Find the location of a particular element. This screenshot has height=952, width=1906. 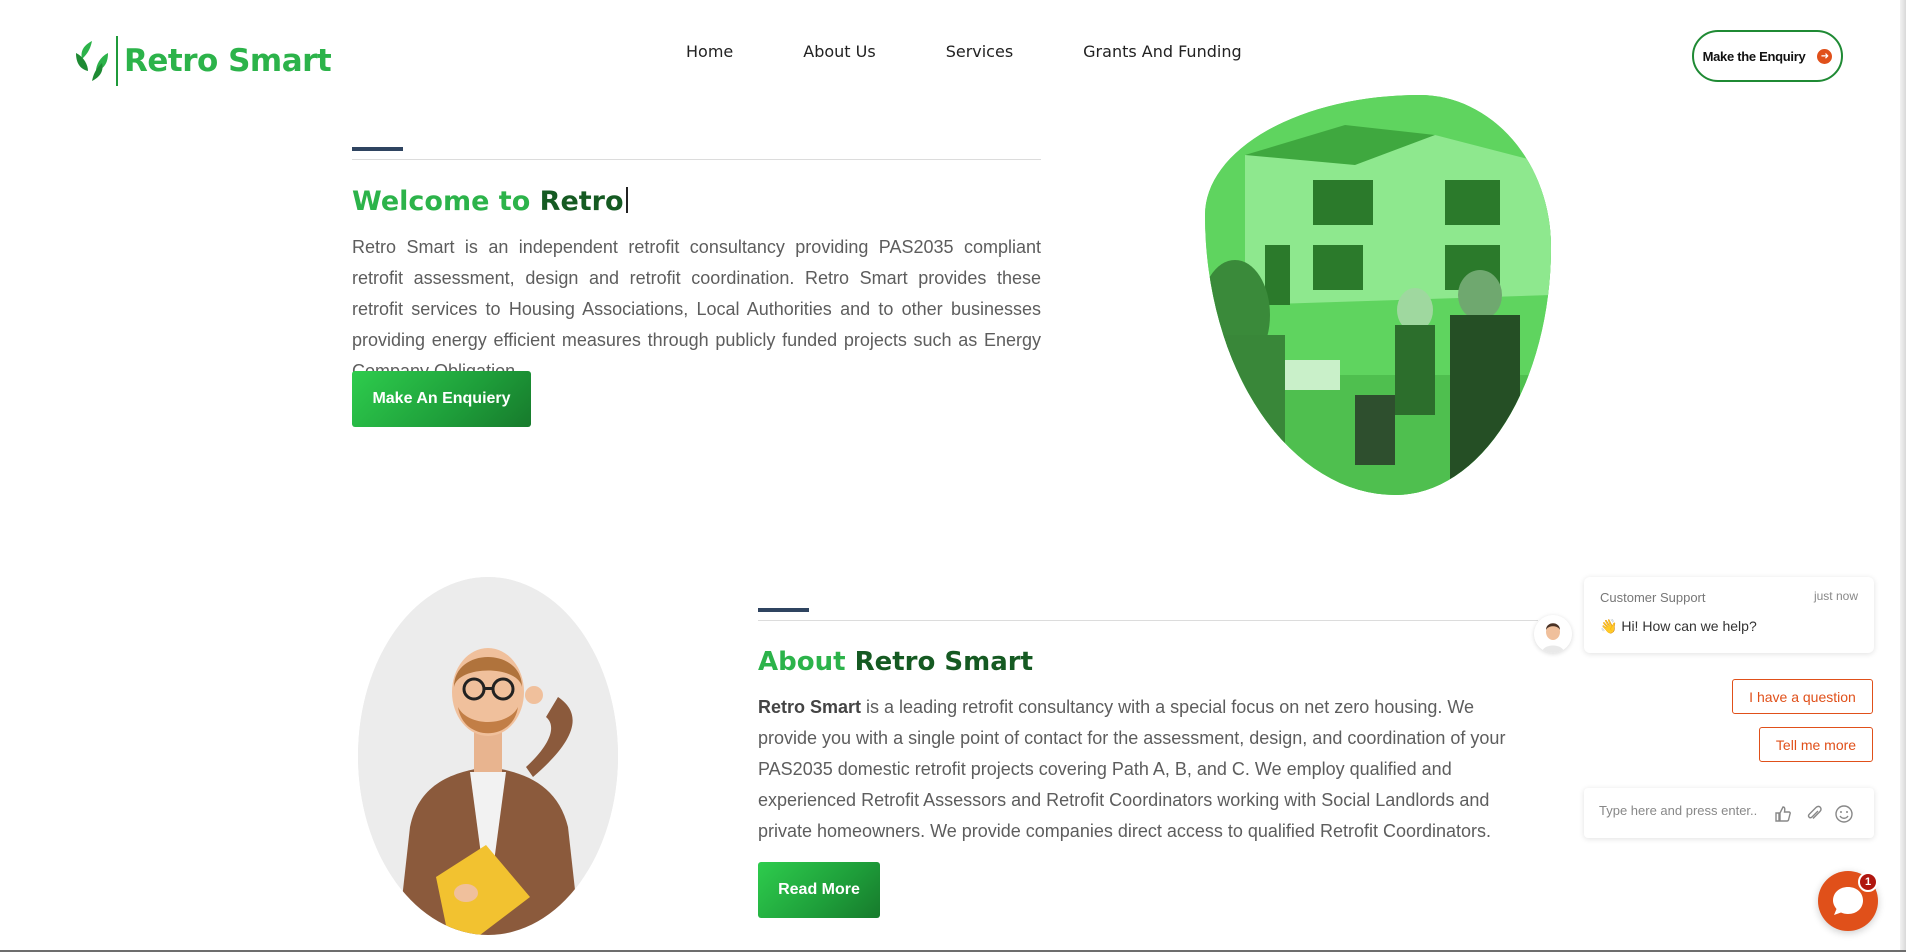

paperclip-icon is located at coordinates (1814, 814).